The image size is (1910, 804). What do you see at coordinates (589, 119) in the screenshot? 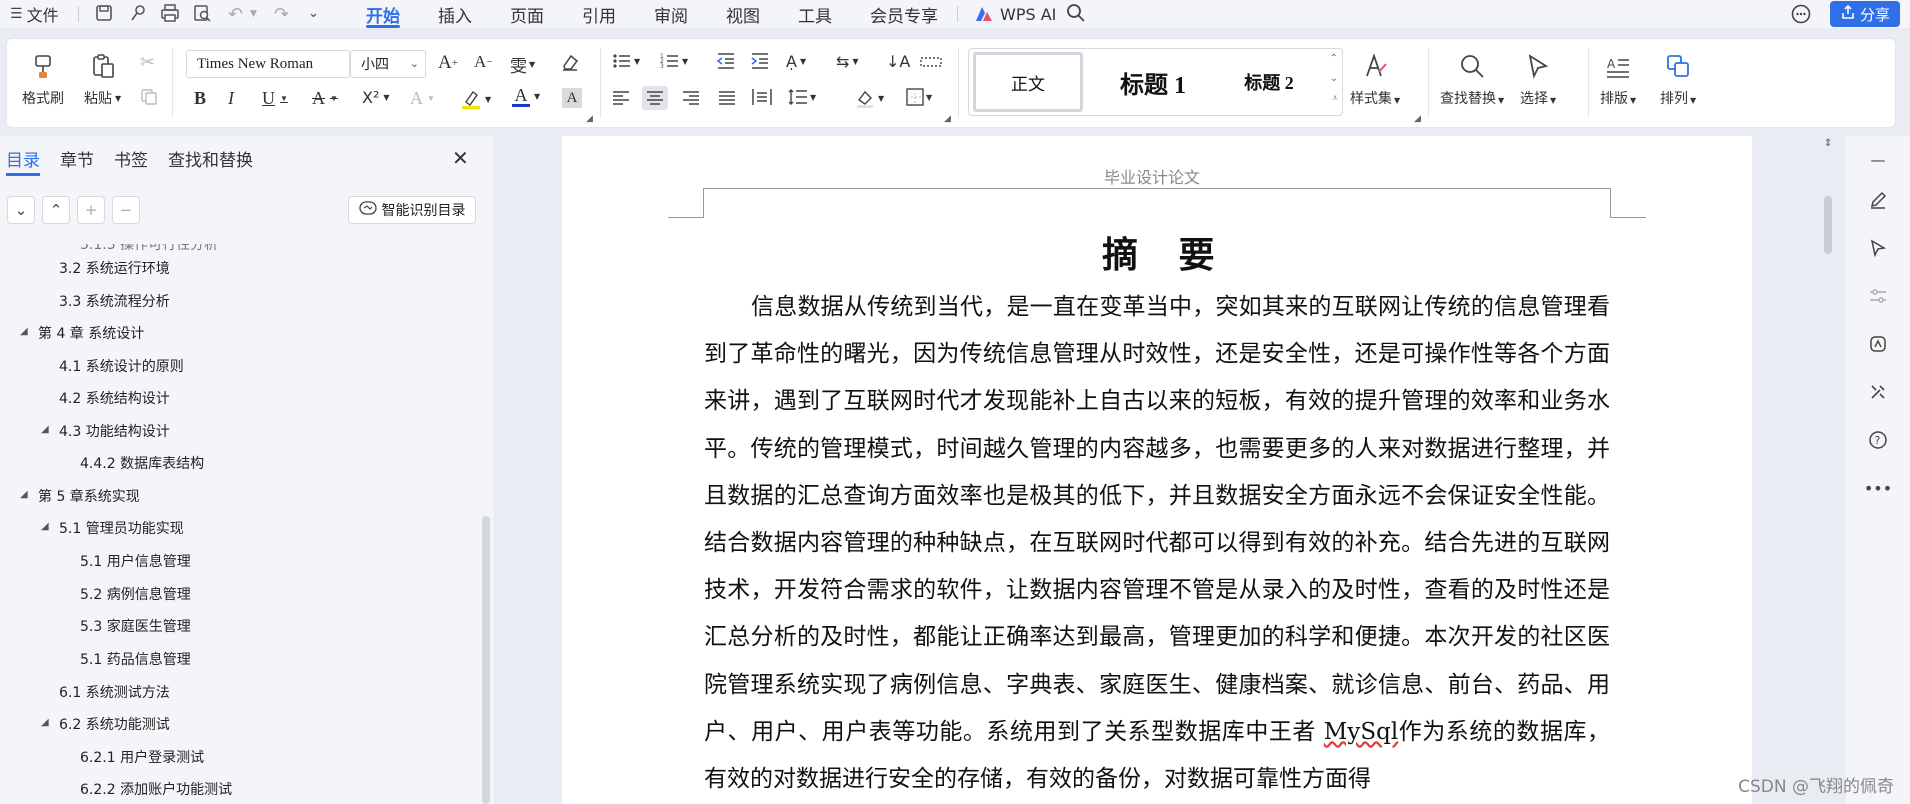
I see `font-dialog-icon: ◢` at bounding box center [589, 119].